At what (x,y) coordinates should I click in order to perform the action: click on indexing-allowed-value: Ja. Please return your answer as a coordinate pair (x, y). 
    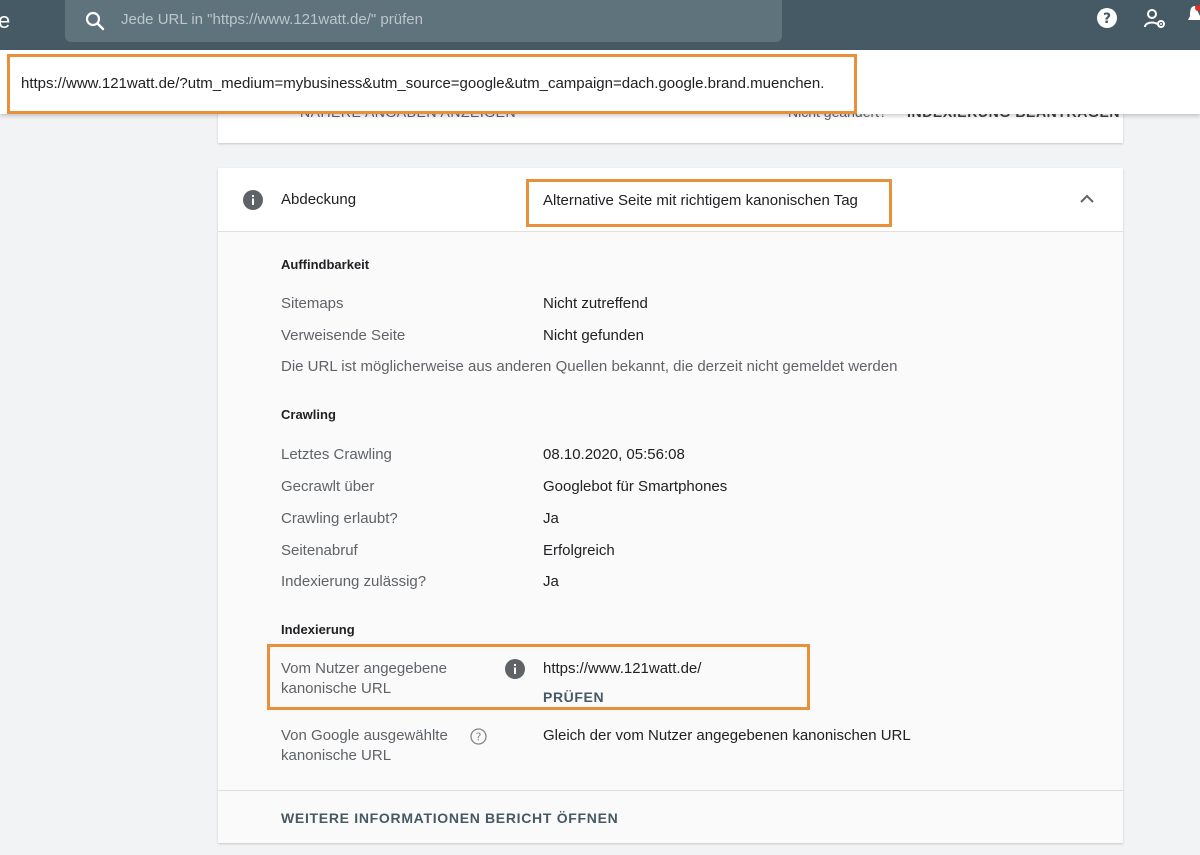
    Looking at the image, I should click on (551, 581).